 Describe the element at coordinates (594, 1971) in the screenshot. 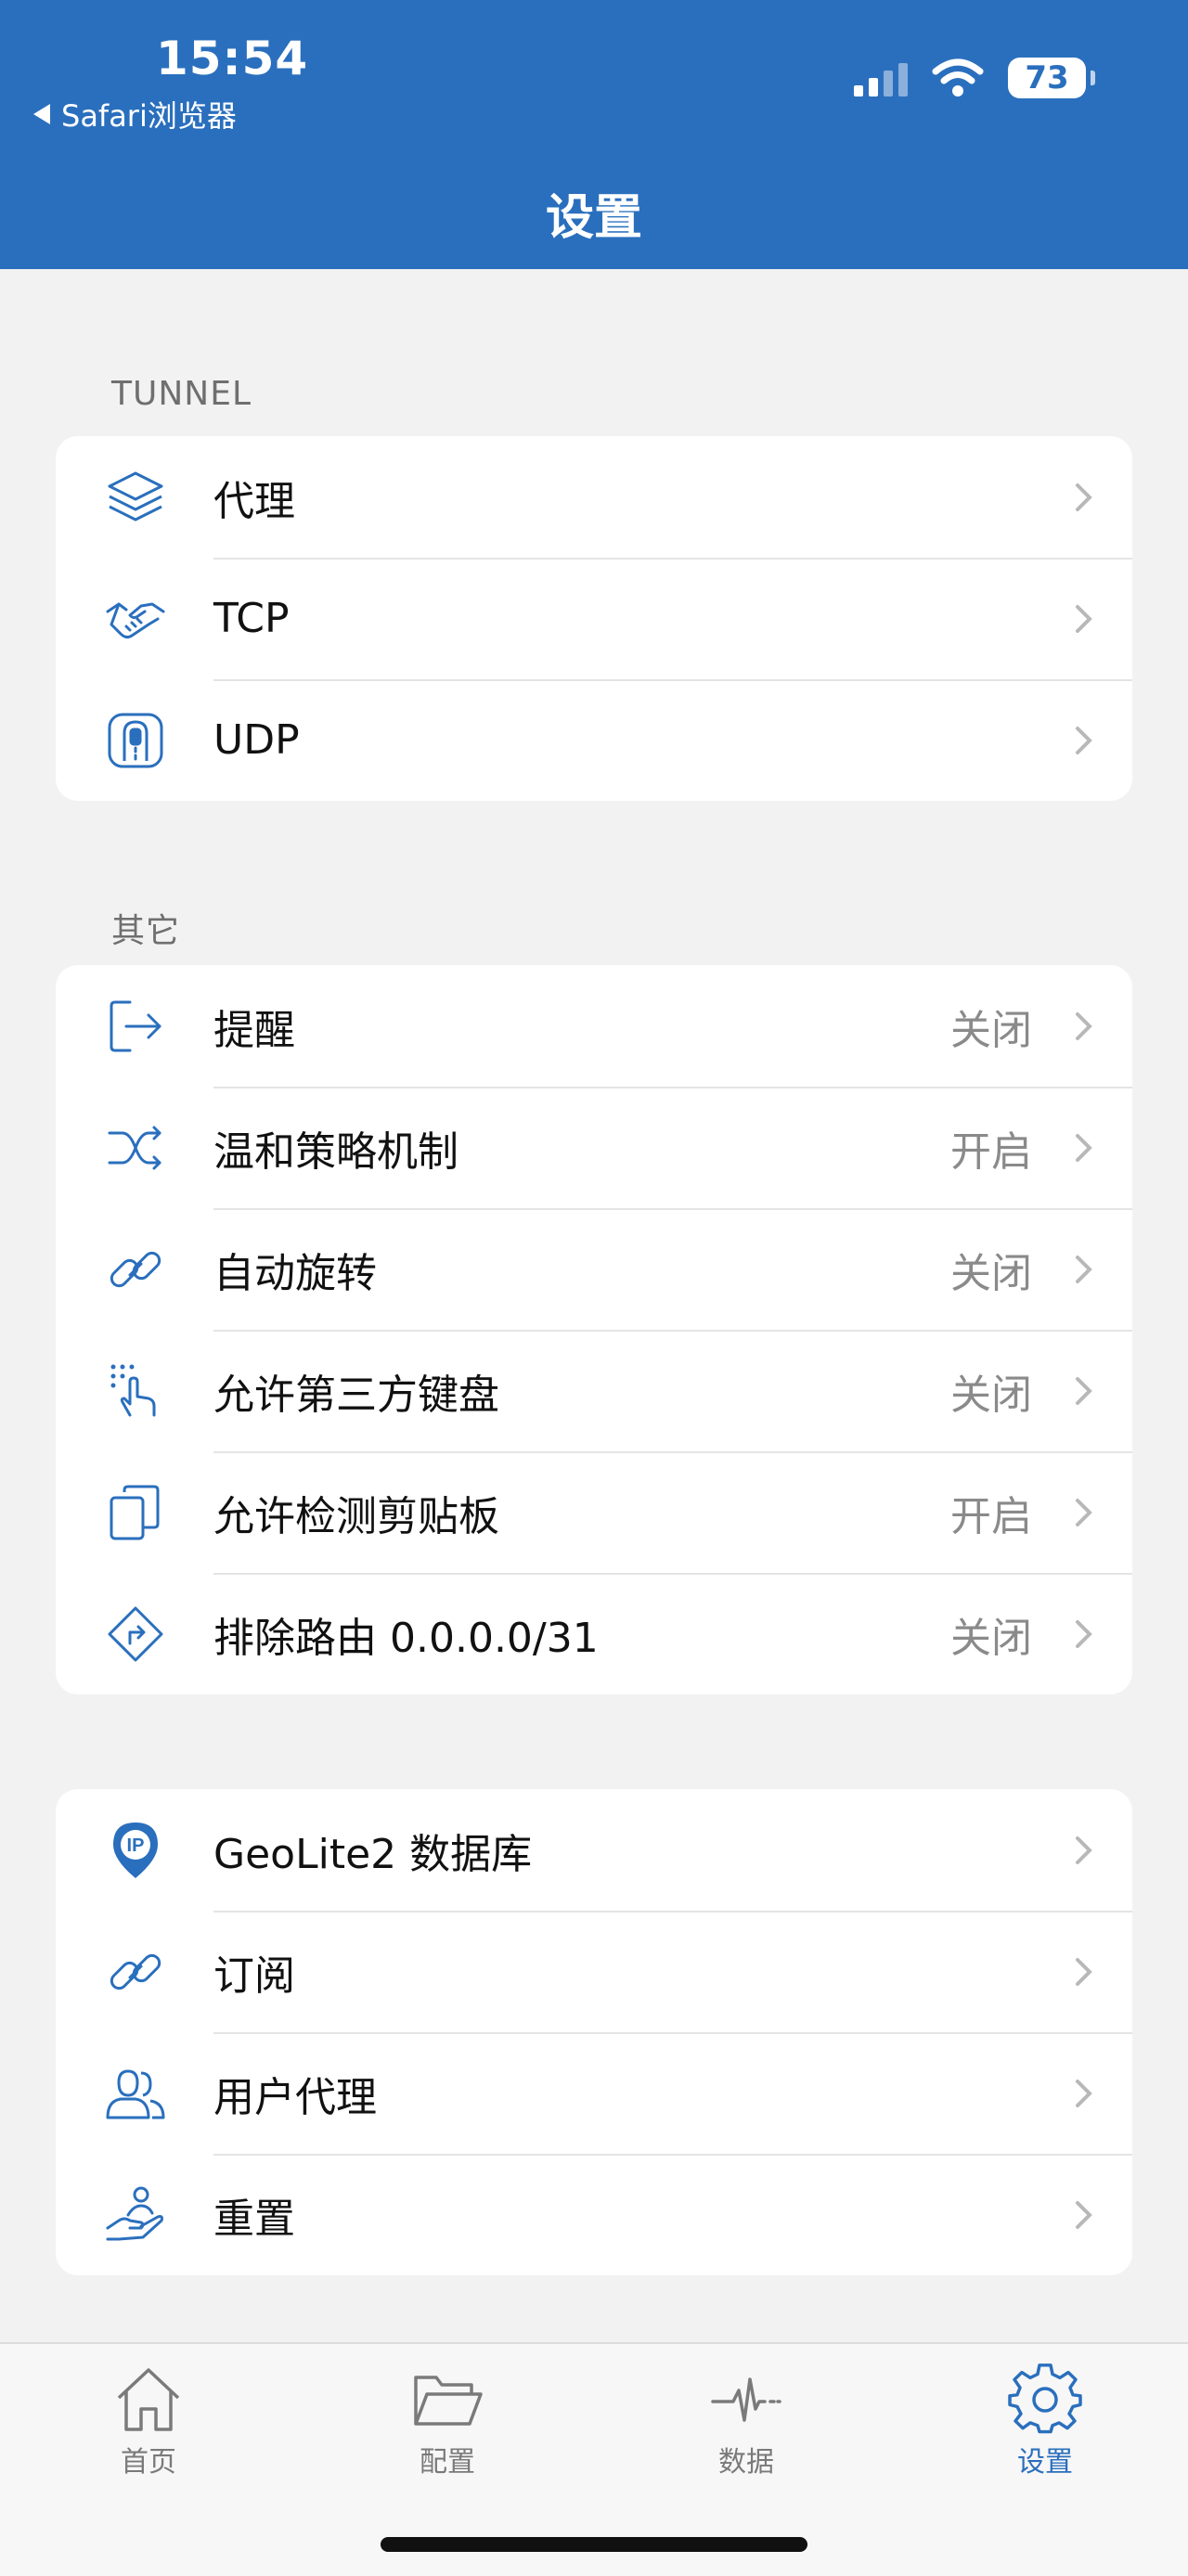

I see `settings-row-subscription: 订阅` at that location.